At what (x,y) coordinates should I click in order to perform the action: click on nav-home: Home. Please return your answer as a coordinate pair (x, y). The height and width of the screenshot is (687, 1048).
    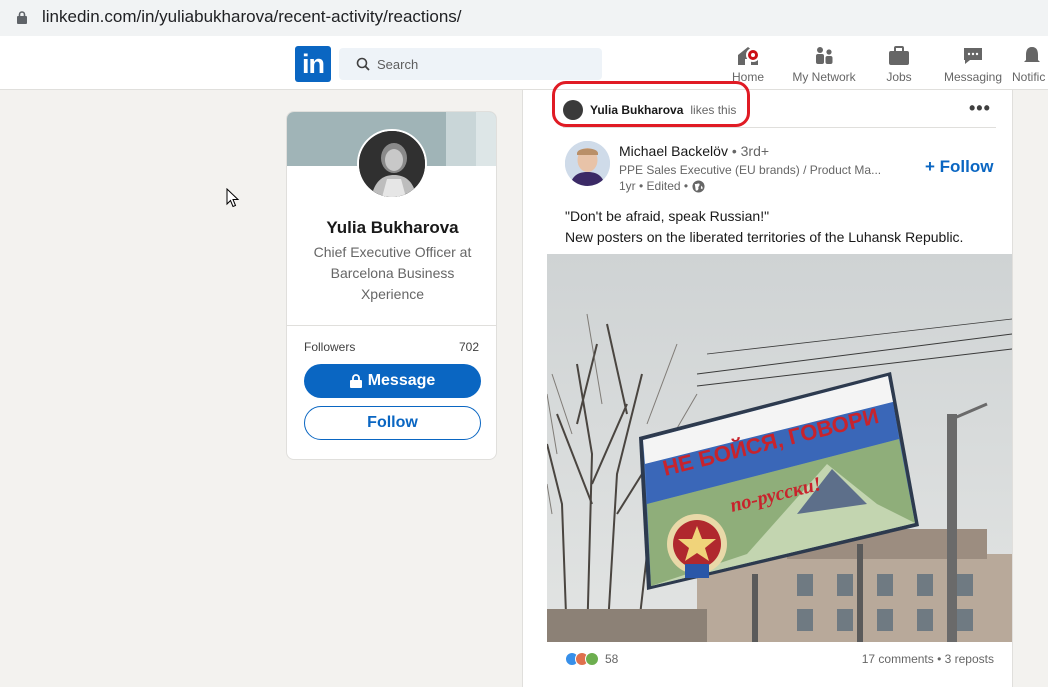
    Looking at the image, I should click on (748, 64).